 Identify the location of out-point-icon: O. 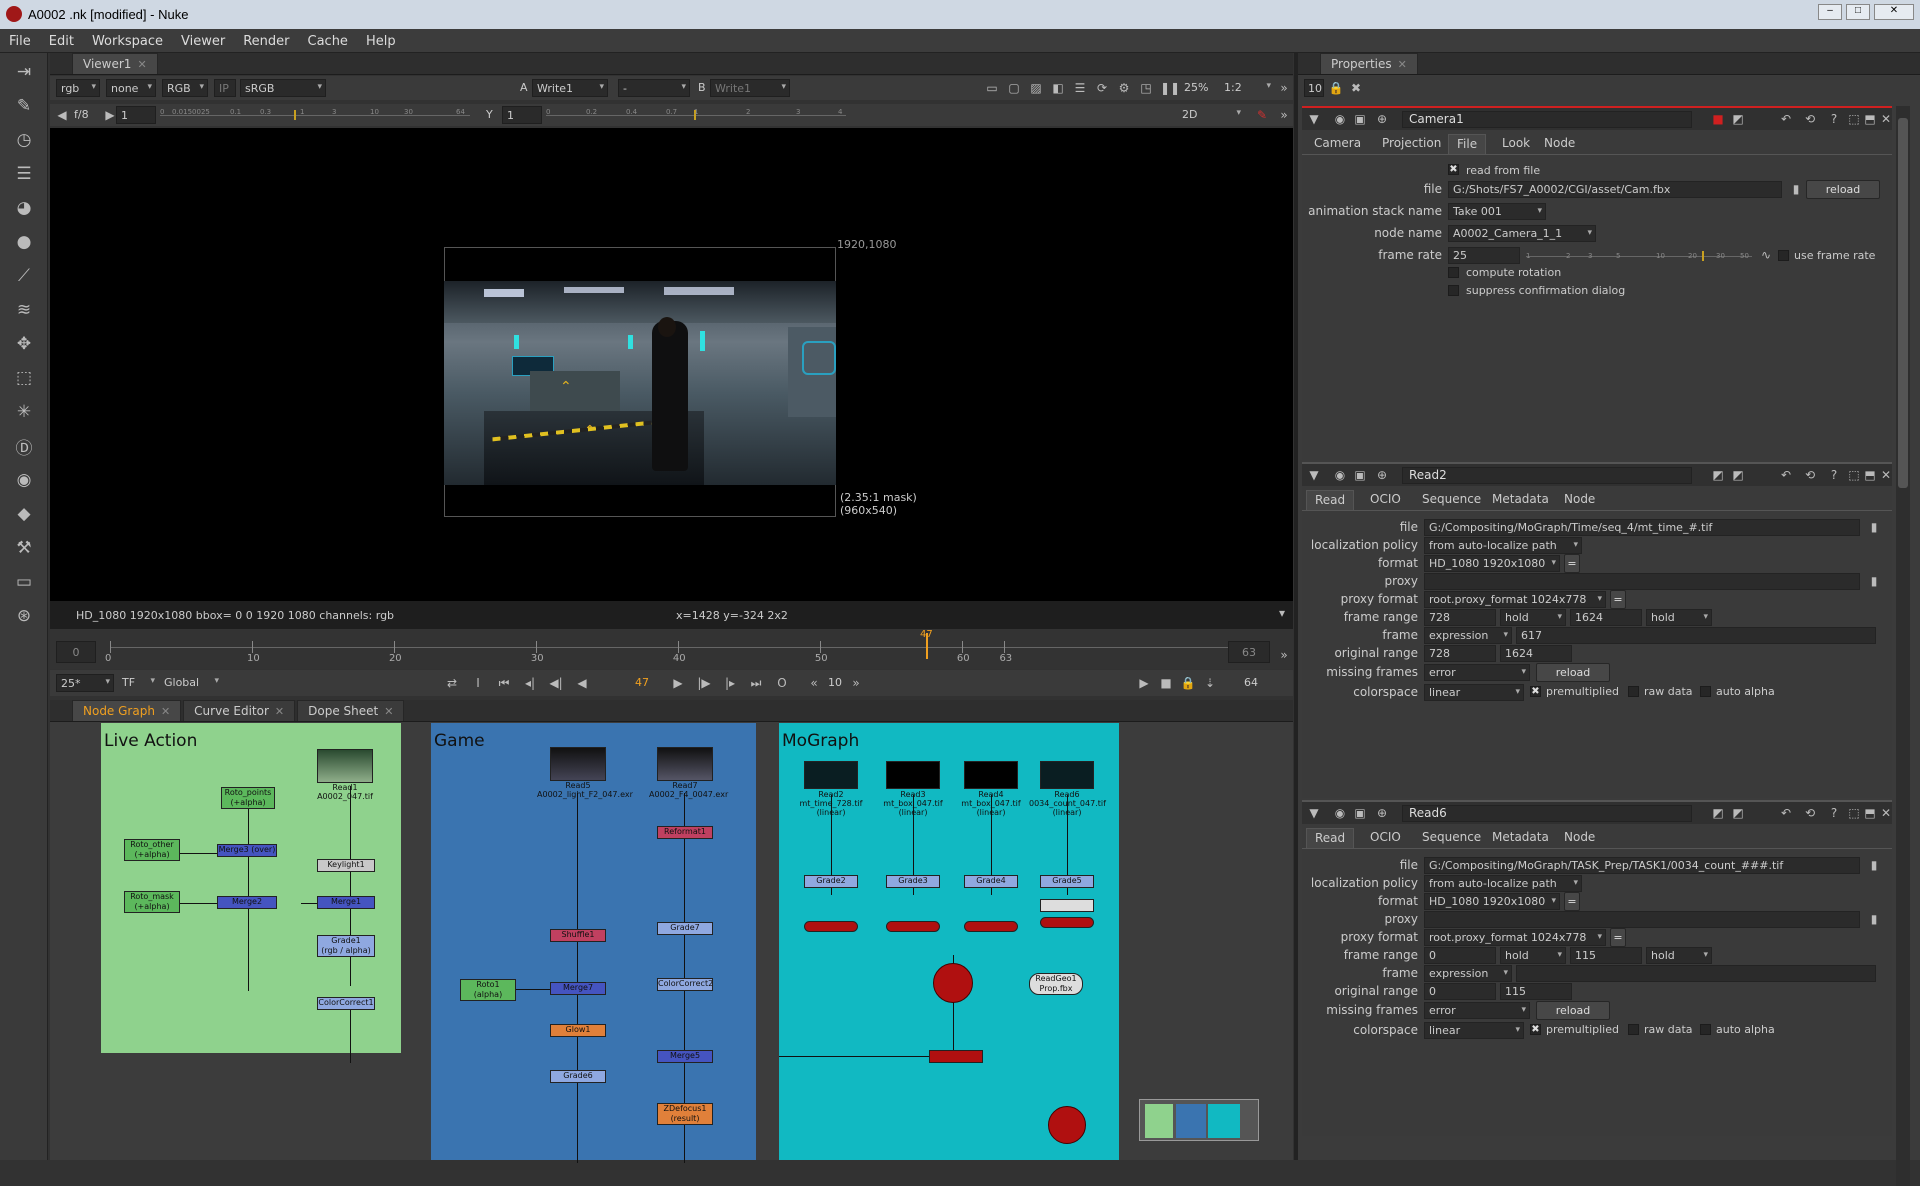
(782, 683).